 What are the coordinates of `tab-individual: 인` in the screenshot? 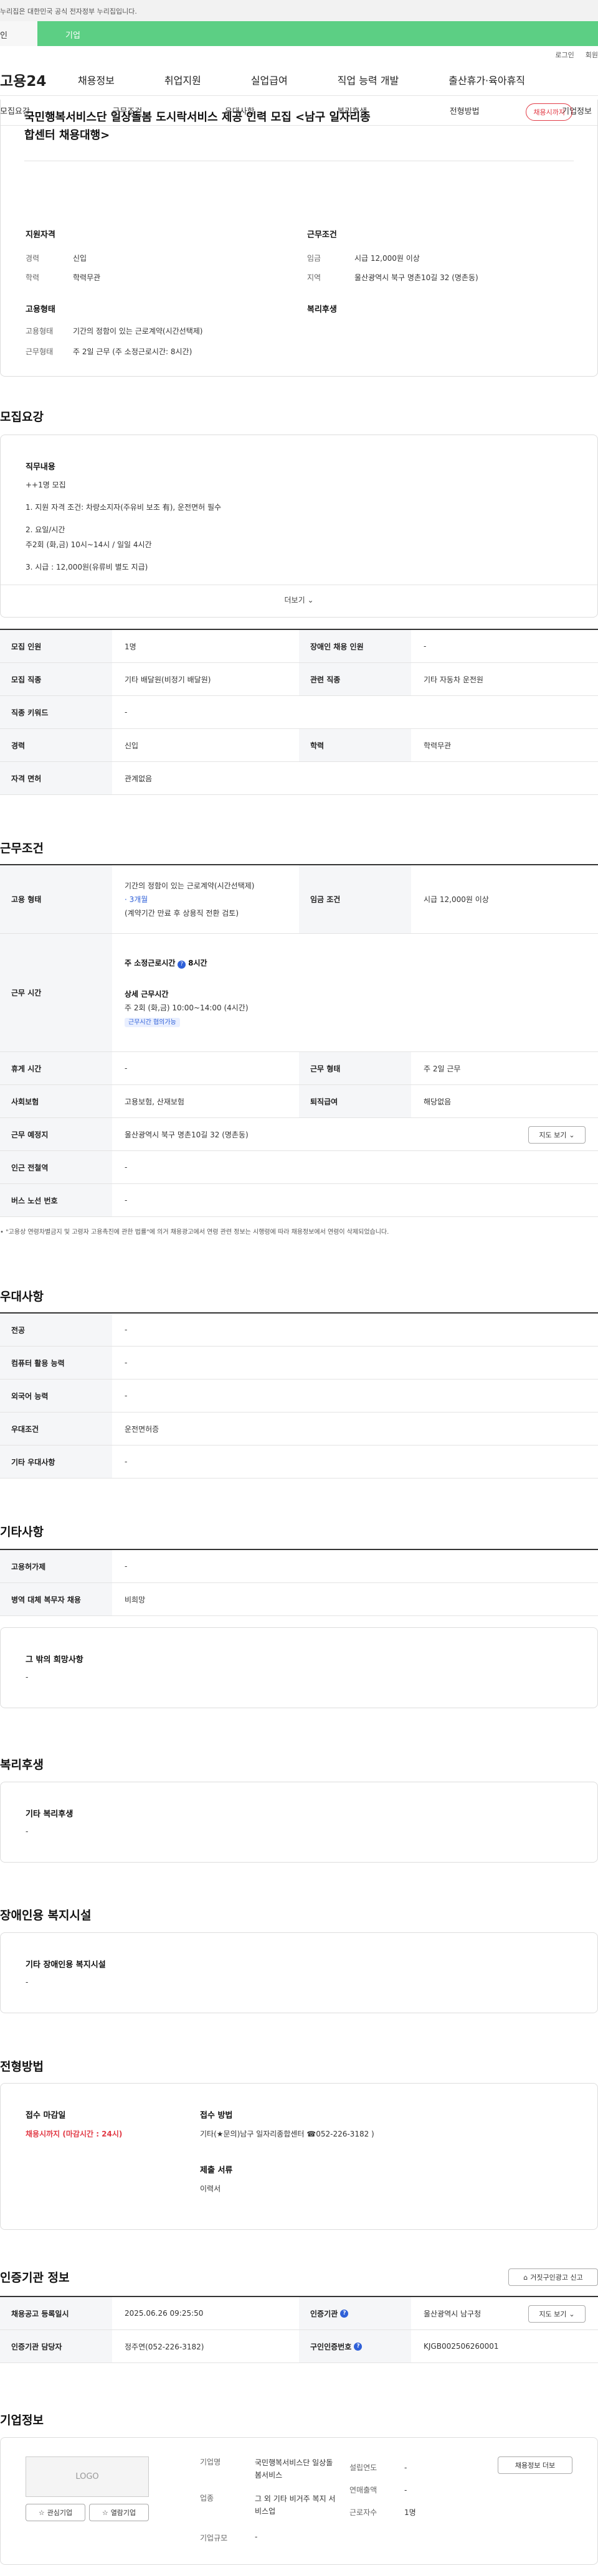 It's located at (18, 33).